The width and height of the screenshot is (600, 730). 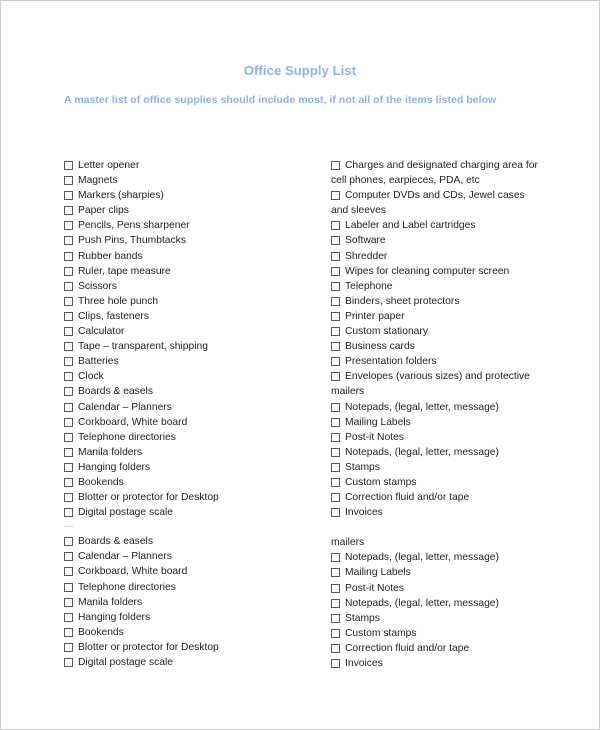 I want to click on checklist-item: Ruler, tape measure, so click(x=189, y=271).